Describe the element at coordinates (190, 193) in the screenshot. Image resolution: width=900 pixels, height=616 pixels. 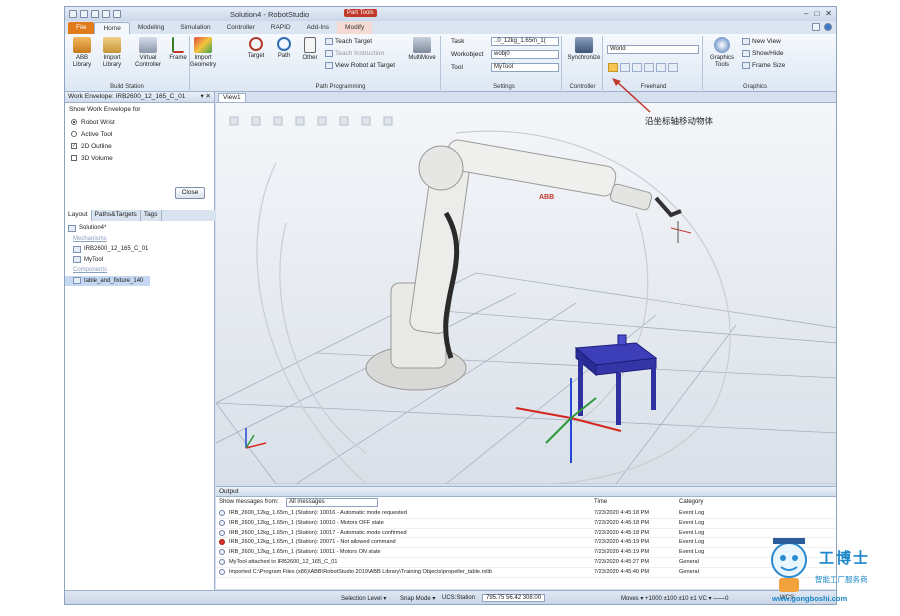
I see `close-button: Close` at that location.